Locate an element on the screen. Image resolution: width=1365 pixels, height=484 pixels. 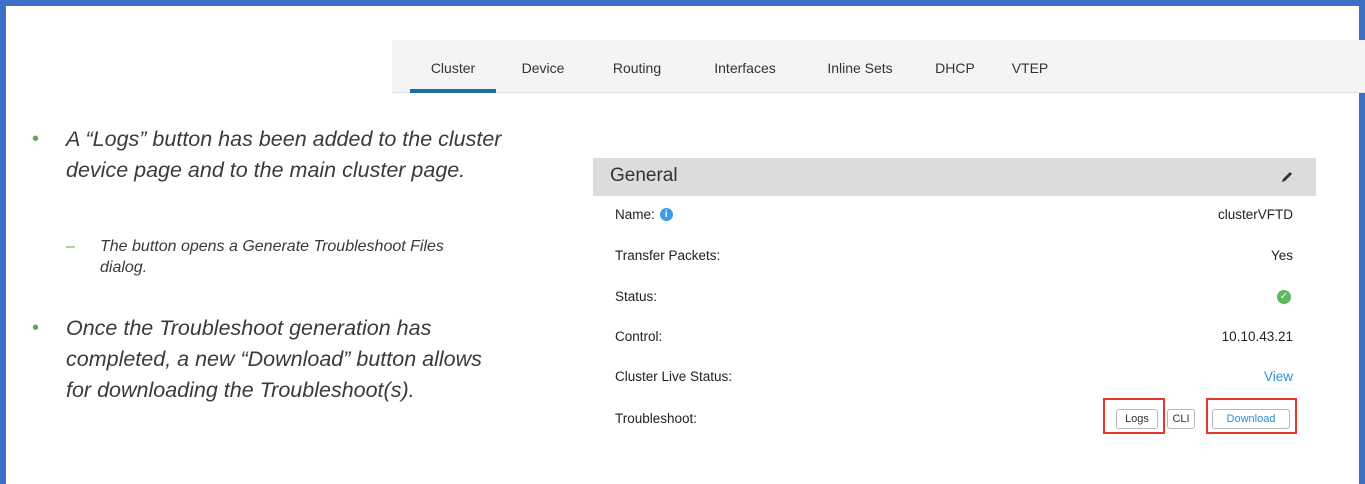
logs-highlight-box is located at coordinates (1134, 416).